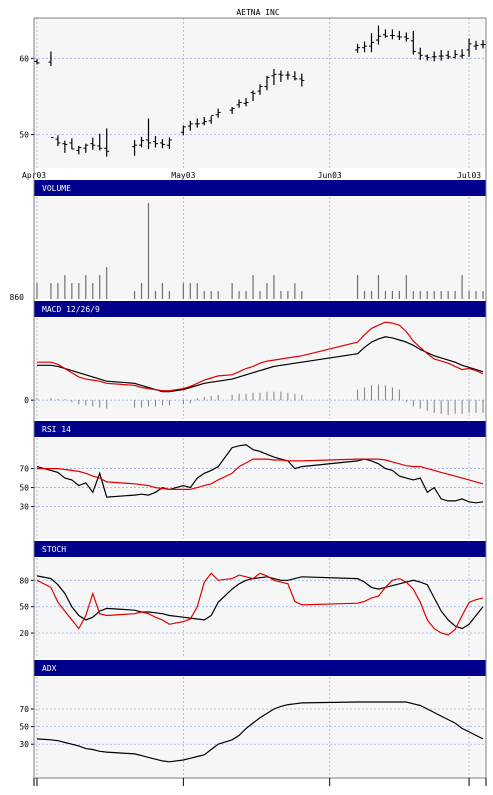 The image size is (493, 795). What do you see at coordinates (26, 400) in the screenshot?
I see `y-tick-label: 0` at bounding box center [26, 400].